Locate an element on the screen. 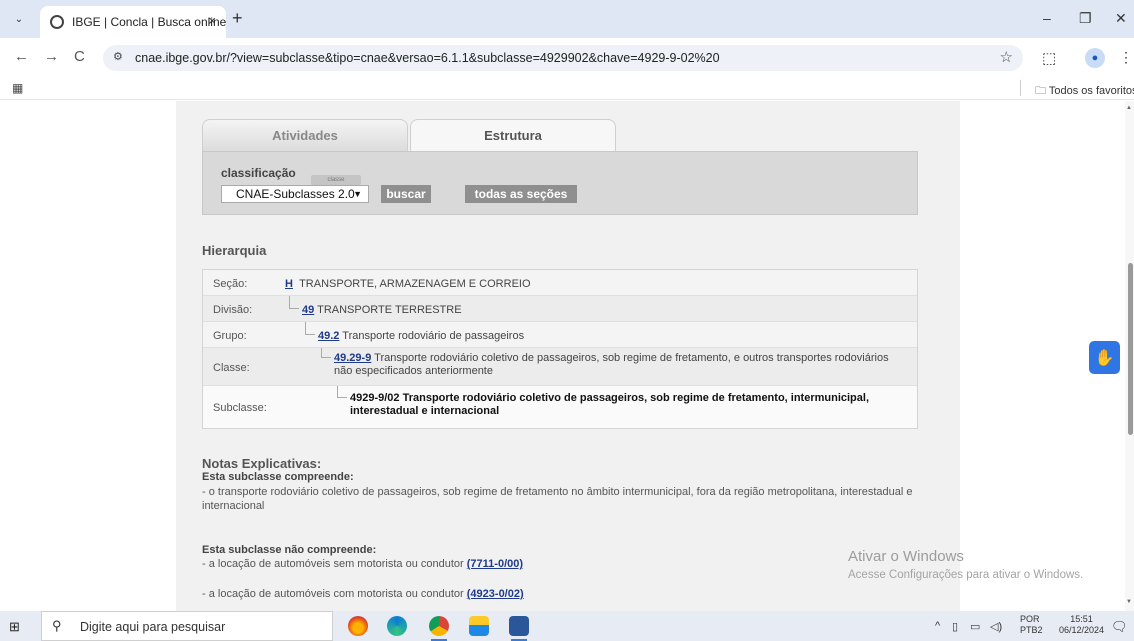 The image size is (1134, 641). windows-start-icon: ⊞ is located at coordinates (14, 627).